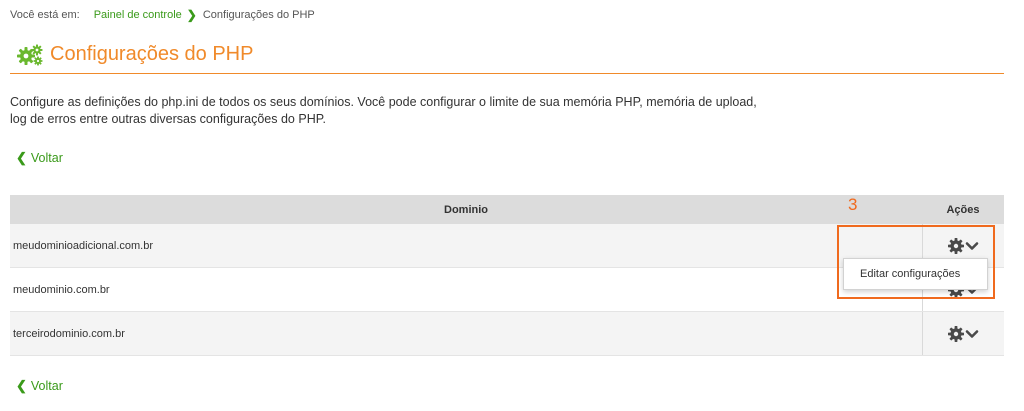  I want to click on actions-dropdown-item-edit-settings: Editar configurações, so click(915, 274).